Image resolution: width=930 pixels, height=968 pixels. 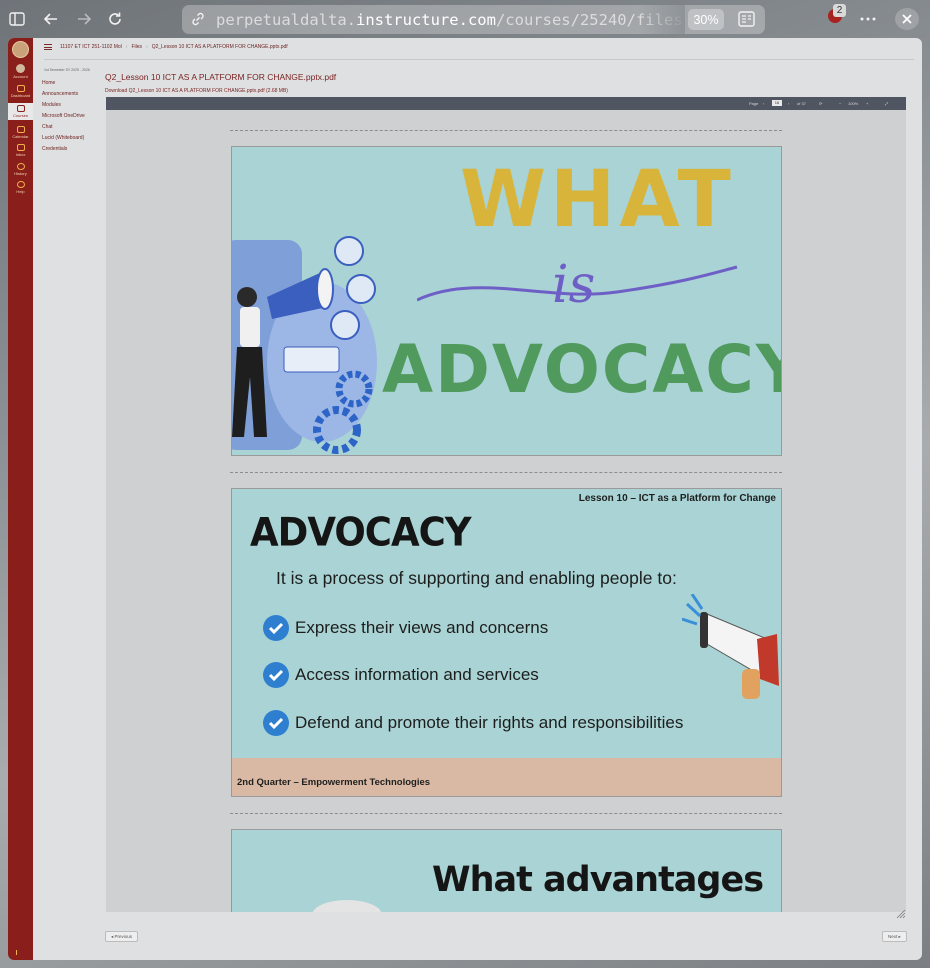 I want to click on global-nav-history: History, so click(x=20, y=169).